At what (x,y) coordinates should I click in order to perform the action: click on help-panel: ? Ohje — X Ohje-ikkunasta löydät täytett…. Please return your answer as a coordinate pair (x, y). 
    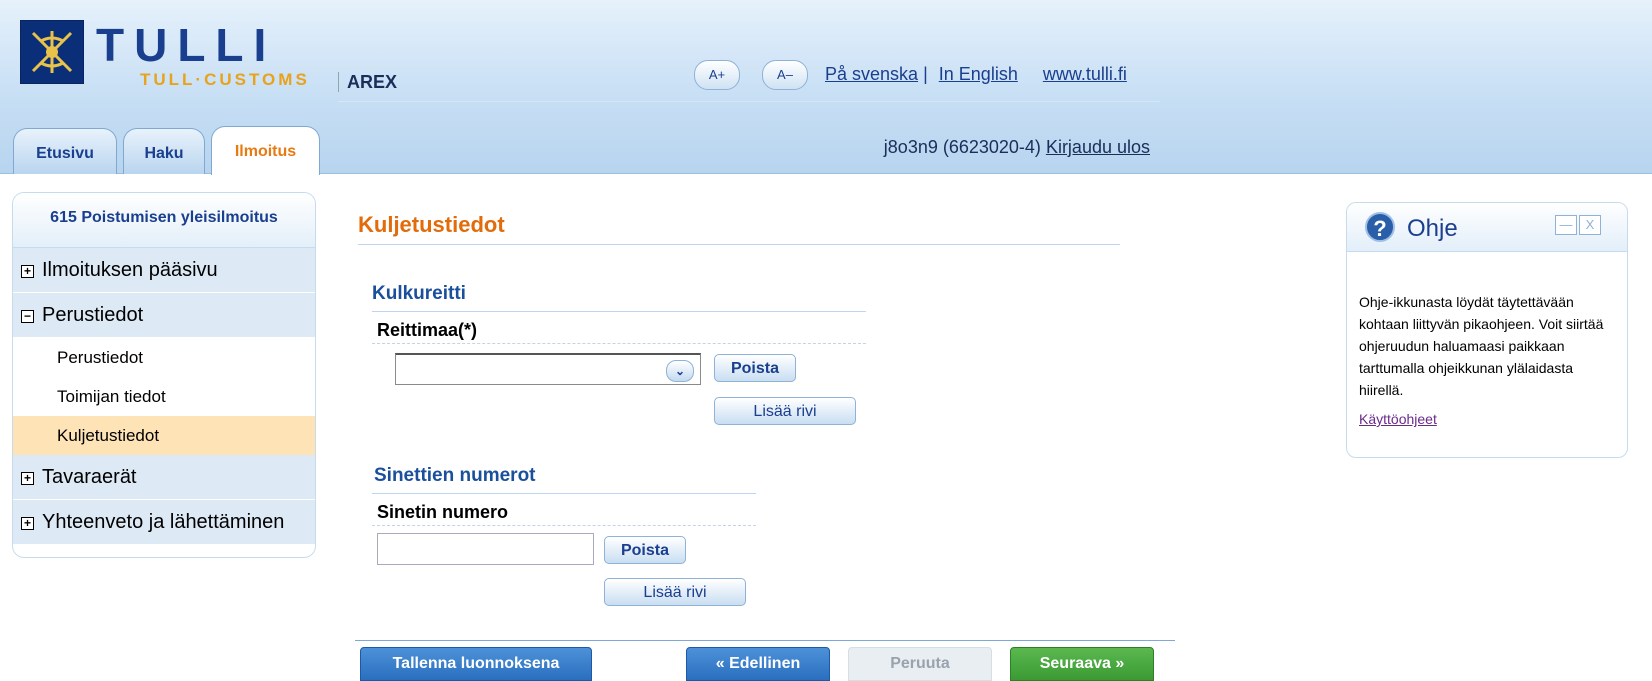
    Looking at the image, I should click on (1487, 330).